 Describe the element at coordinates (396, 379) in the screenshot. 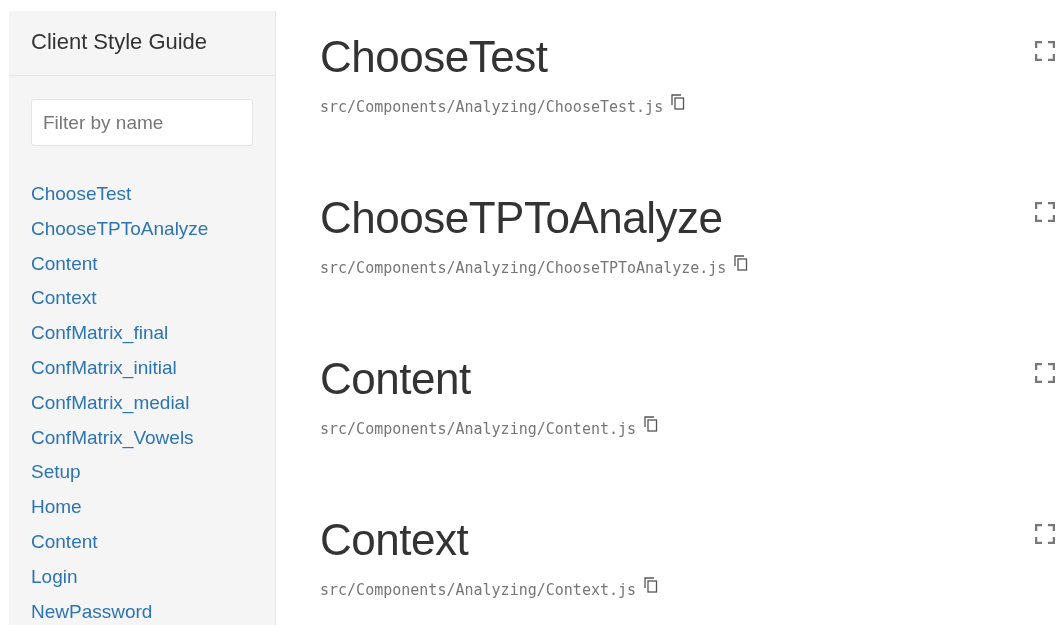

I see `component-heading: Content` at that location.